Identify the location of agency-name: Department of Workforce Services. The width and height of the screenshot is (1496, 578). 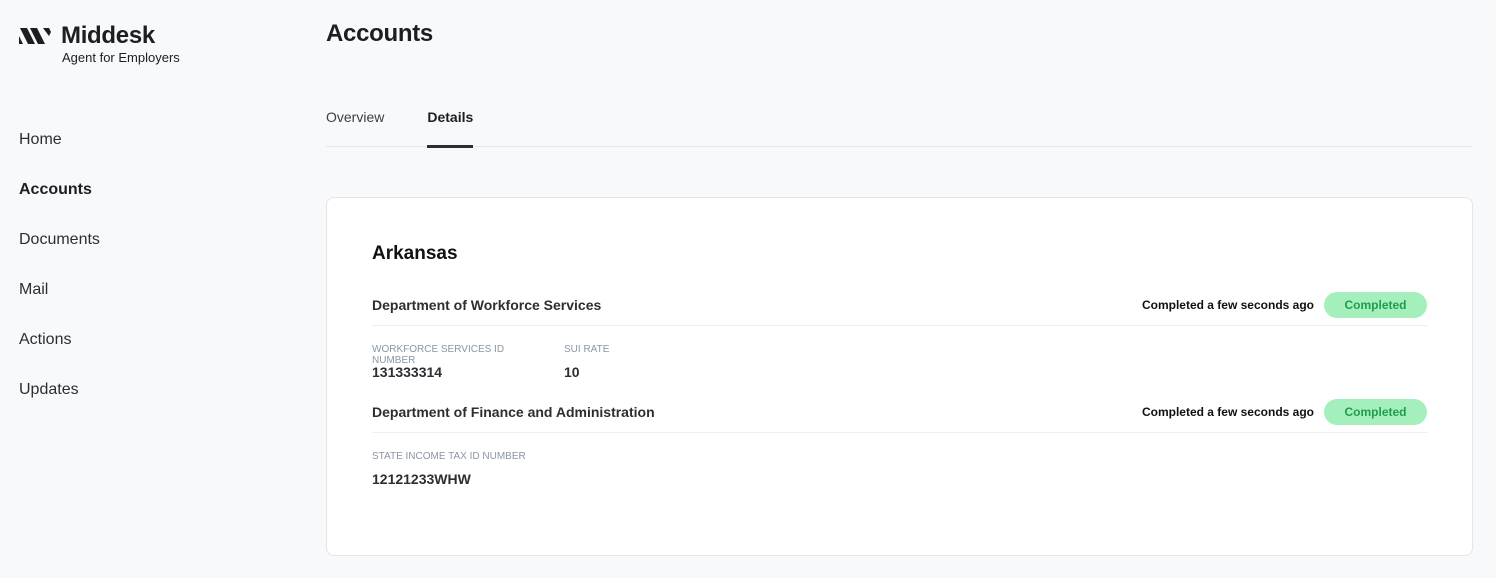
(487, 304).